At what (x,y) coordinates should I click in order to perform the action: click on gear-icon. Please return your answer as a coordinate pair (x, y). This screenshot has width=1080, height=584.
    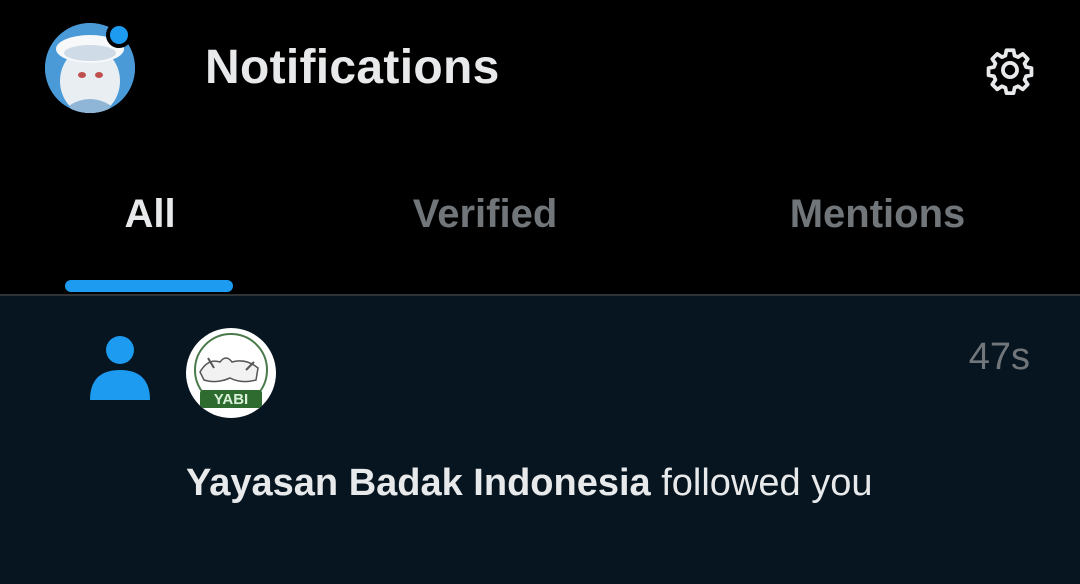
    Looking at the image, I should click on (1010, 71).